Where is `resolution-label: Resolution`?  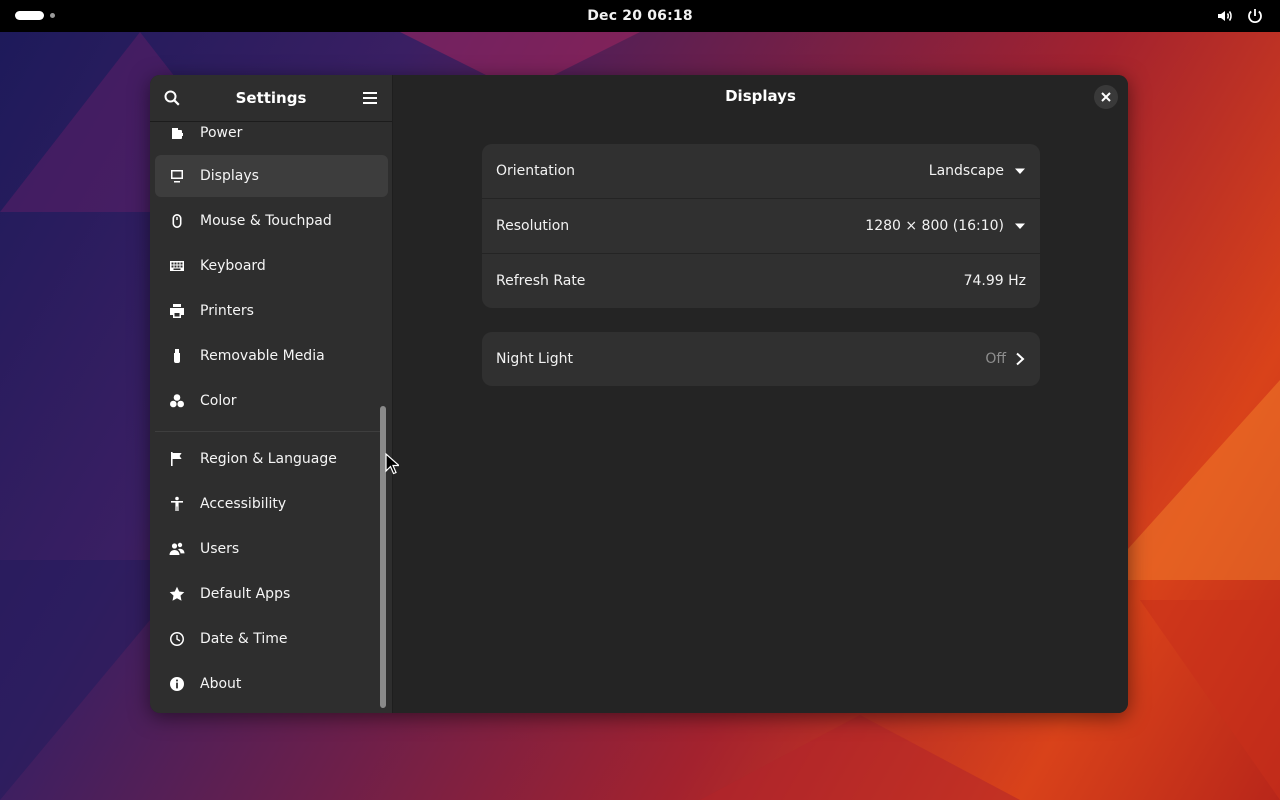 resolution-label: Resolution is located at coordinates (533, 226).